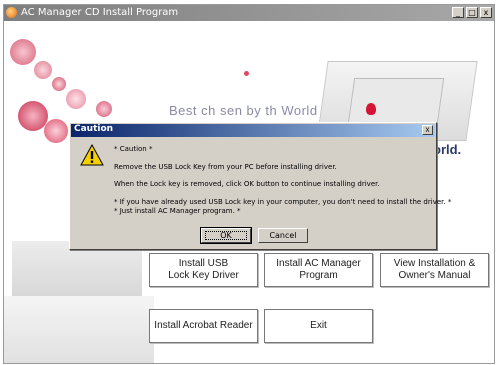  Describe the element at coordinates (371, 109) in the screenshot. I see `heart-logo` at that location.